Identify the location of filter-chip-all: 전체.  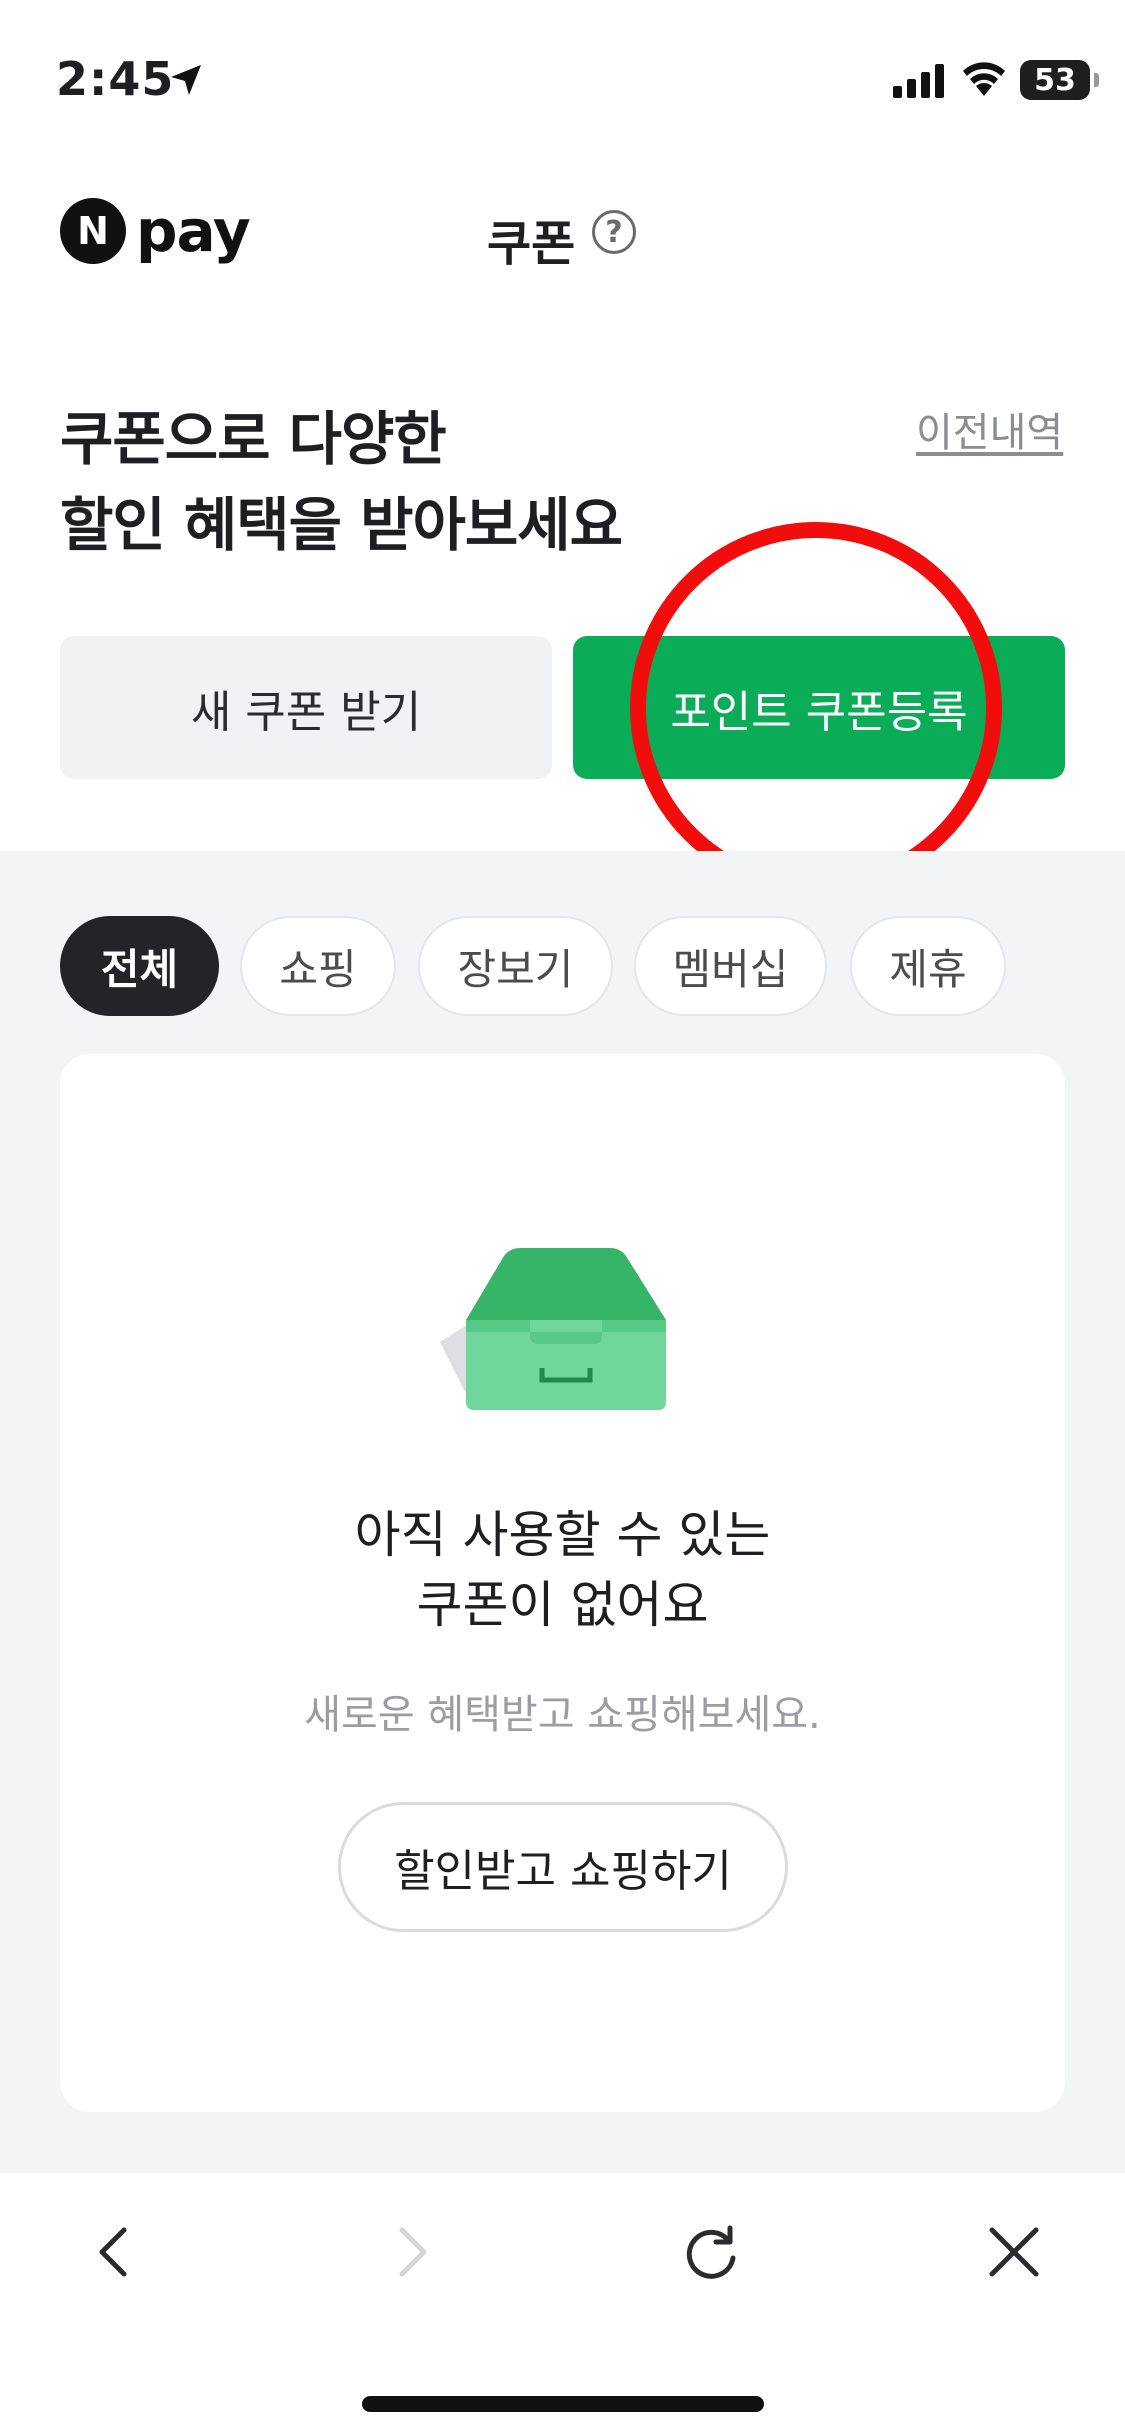
(139, 966).